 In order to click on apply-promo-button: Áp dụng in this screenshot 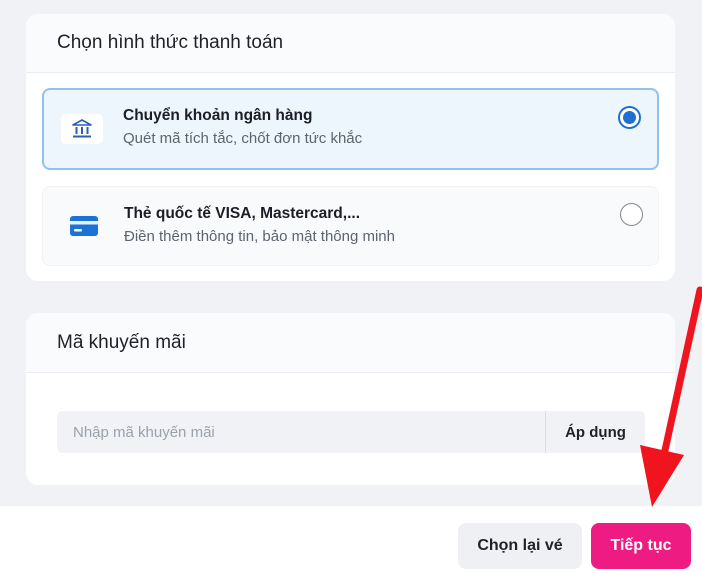, I will do `click(595, 432)`.